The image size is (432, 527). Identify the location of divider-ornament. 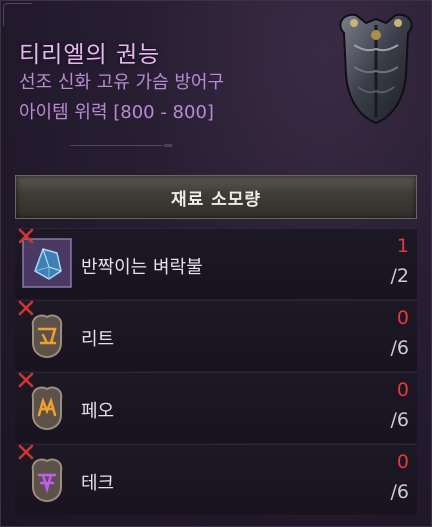
(121, 145).